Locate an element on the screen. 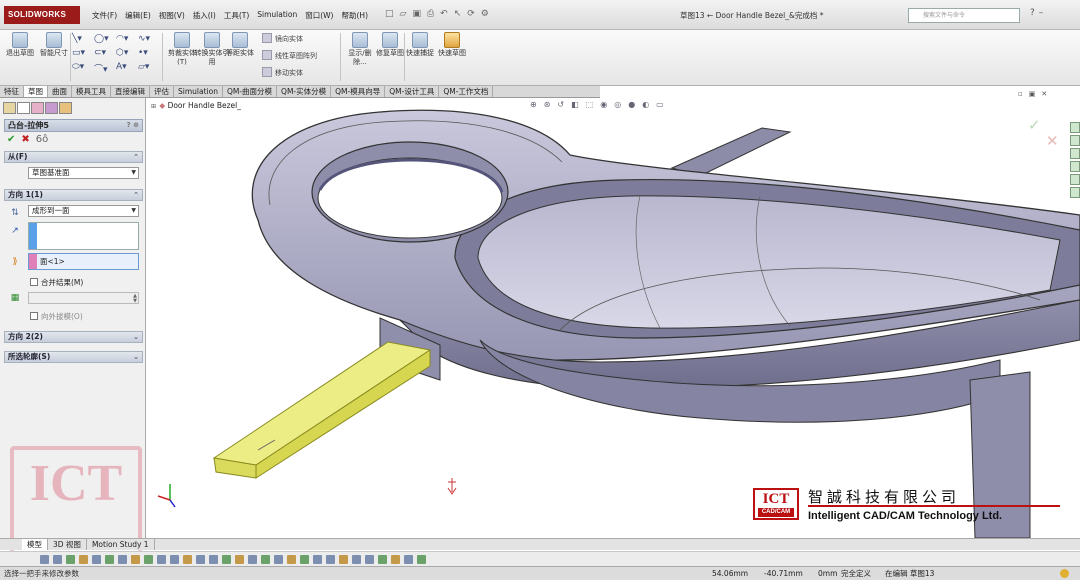  draft-outward-checkbox: 向外拔模(O) is located at coordinates (56, 316).